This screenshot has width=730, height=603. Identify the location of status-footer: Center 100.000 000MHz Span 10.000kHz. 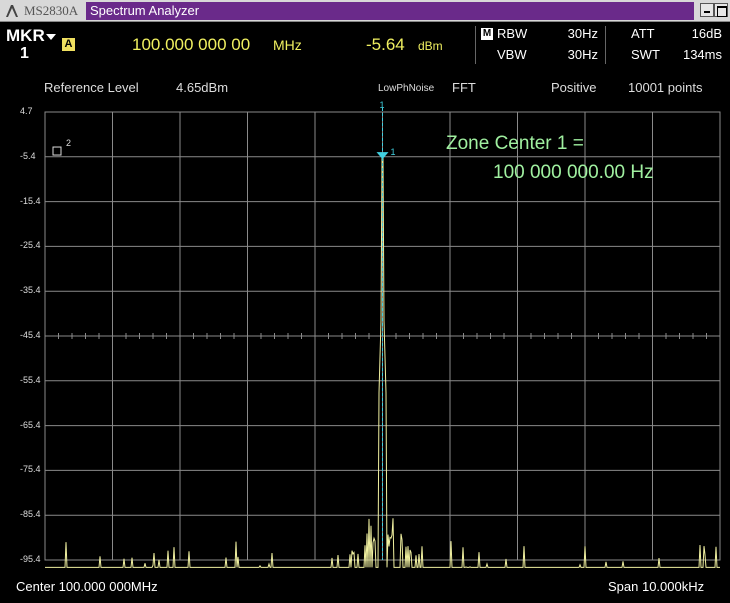
(365, 588).